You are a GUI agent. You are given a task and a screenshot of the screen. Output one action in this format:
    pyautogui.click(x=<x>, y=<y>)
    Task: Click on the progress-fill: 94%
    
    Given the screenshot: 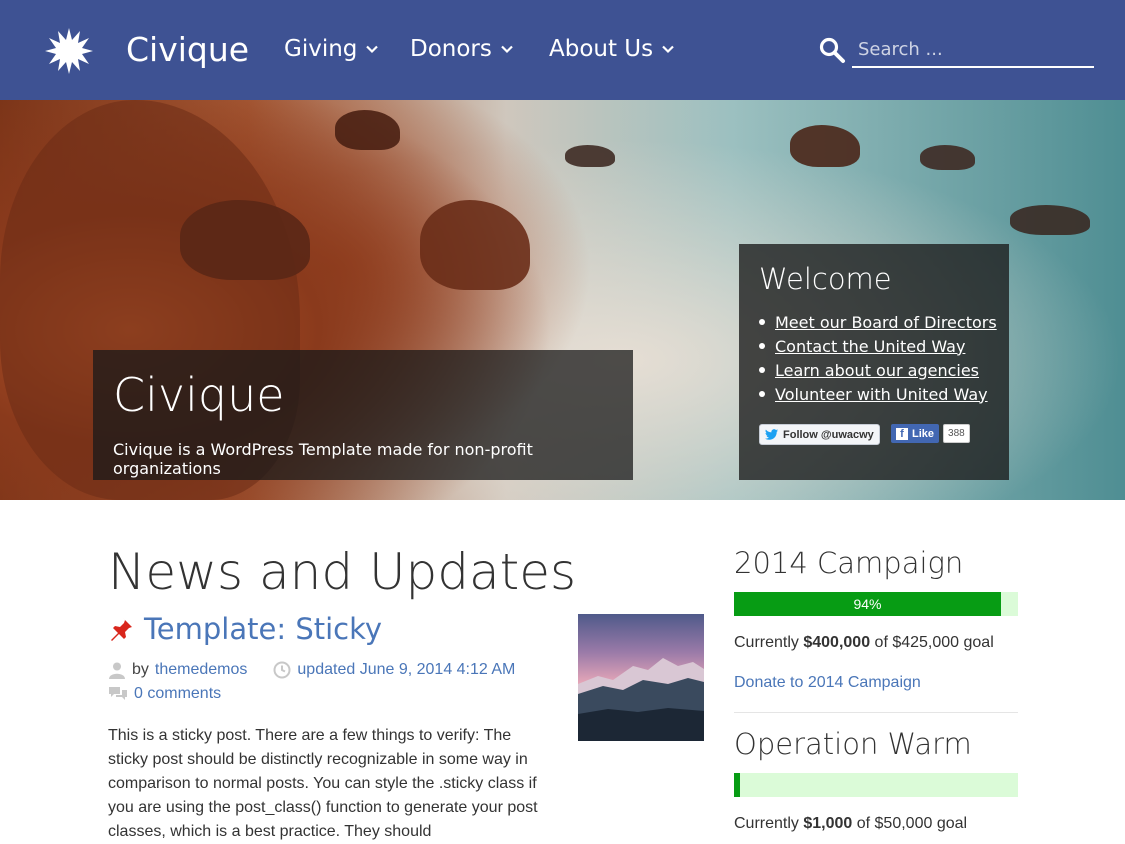 What is the action you would take?
    pyautogui.click(x=867, y=604)
    